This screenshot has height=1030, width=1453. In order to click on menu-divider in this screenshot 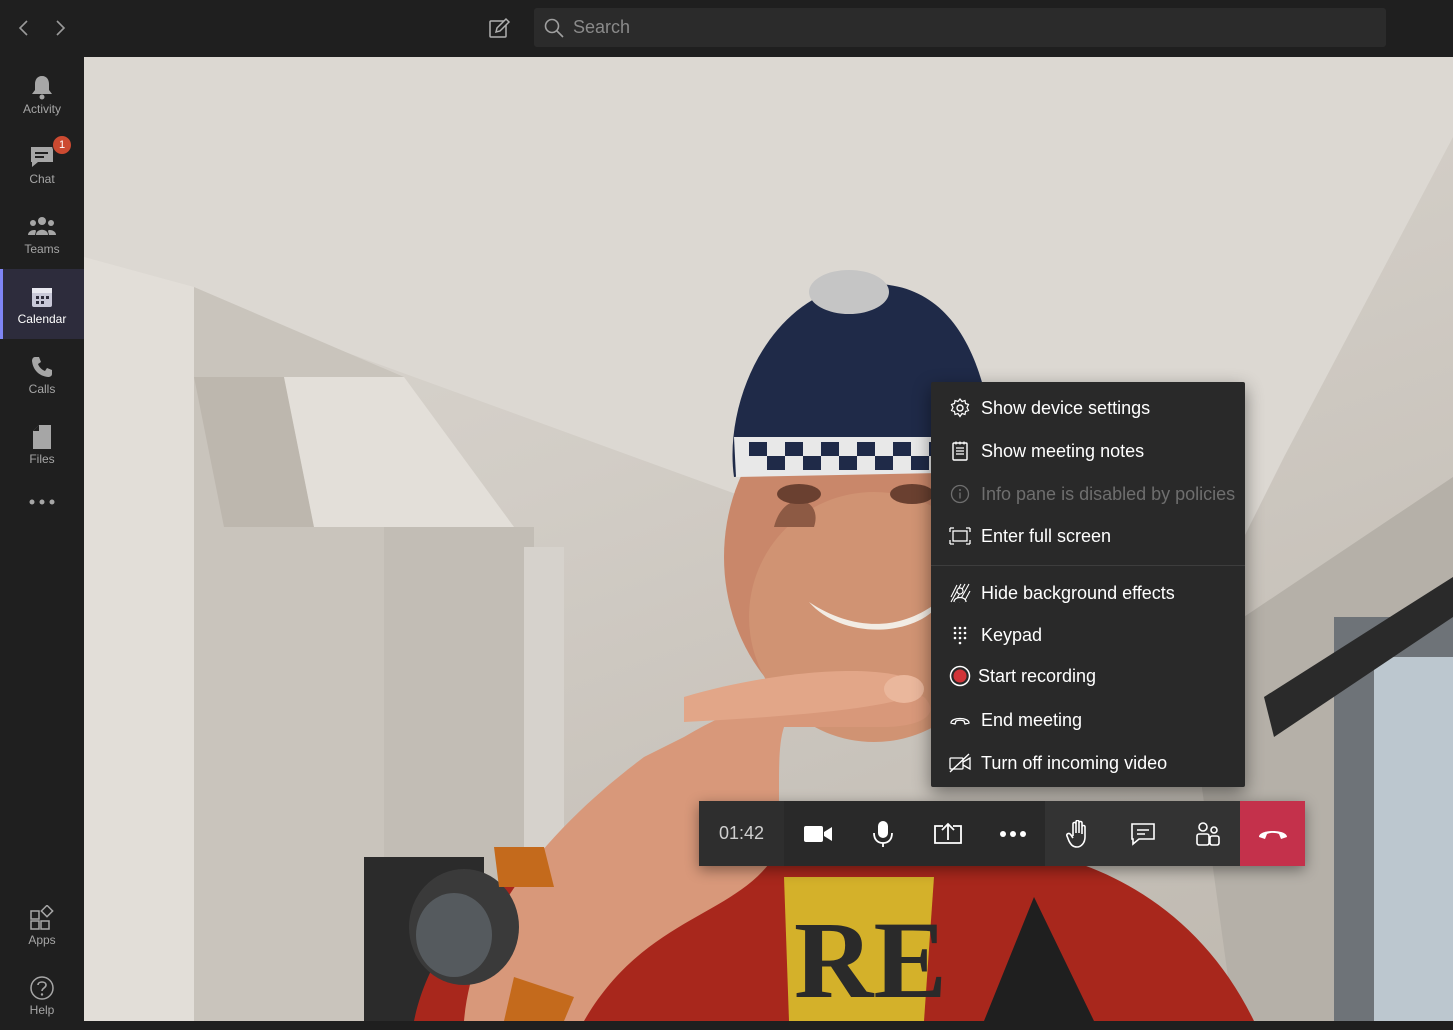, I will do `click(1088, 565)`.